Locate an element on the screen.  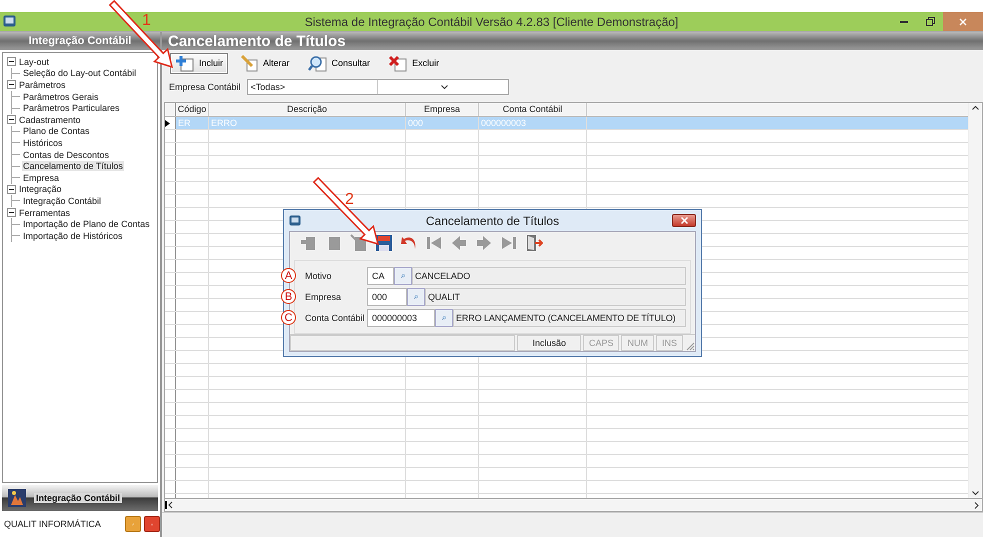
page-header: Cancelamento de Títulos is located at coordinates (572, 41).